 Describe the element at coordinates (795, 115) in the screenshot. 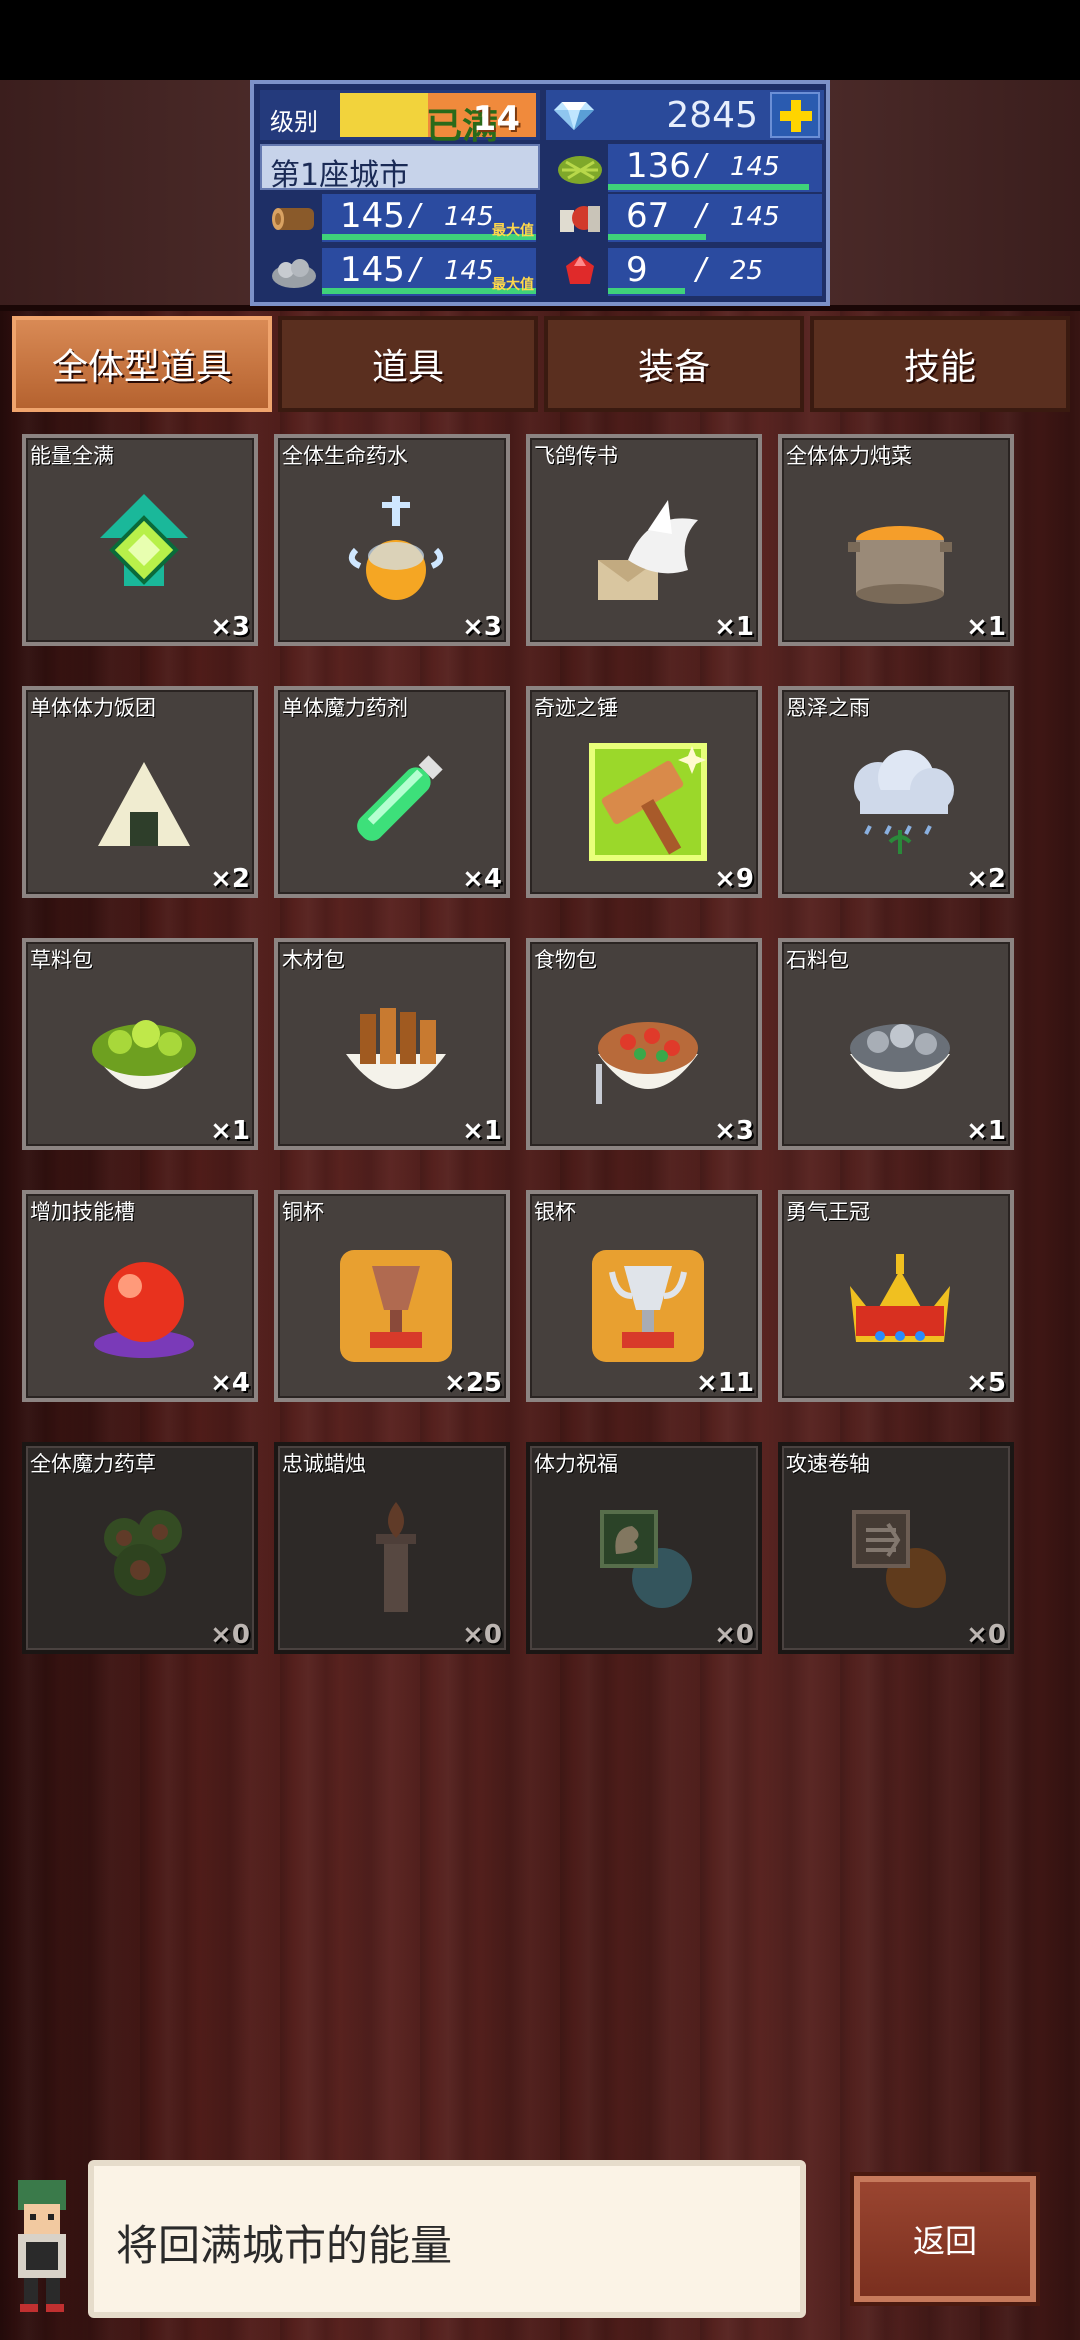

I see `add-gems-button` at that location.